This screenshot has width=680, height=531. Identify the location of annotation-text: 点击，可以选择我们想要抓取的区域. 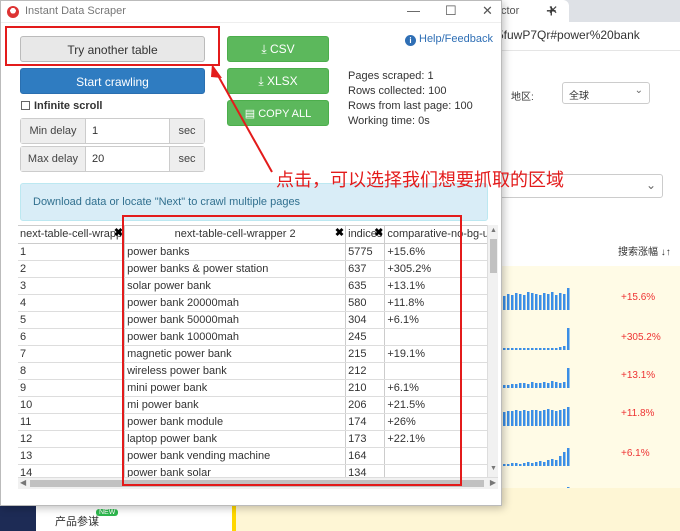
(420, 180).